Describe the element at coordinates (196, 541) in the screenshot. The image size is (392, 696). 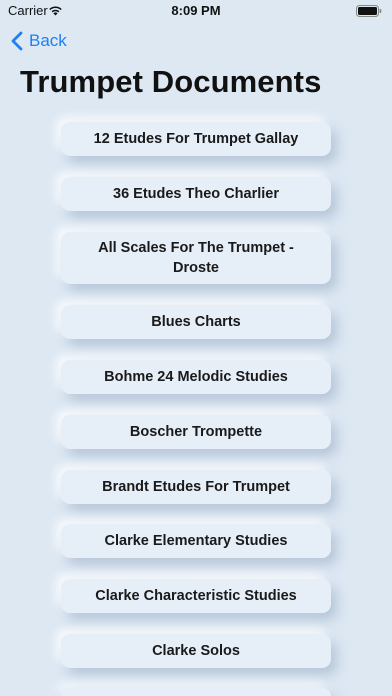
I see `document-item: Clarke Elementary Studies` at that location.